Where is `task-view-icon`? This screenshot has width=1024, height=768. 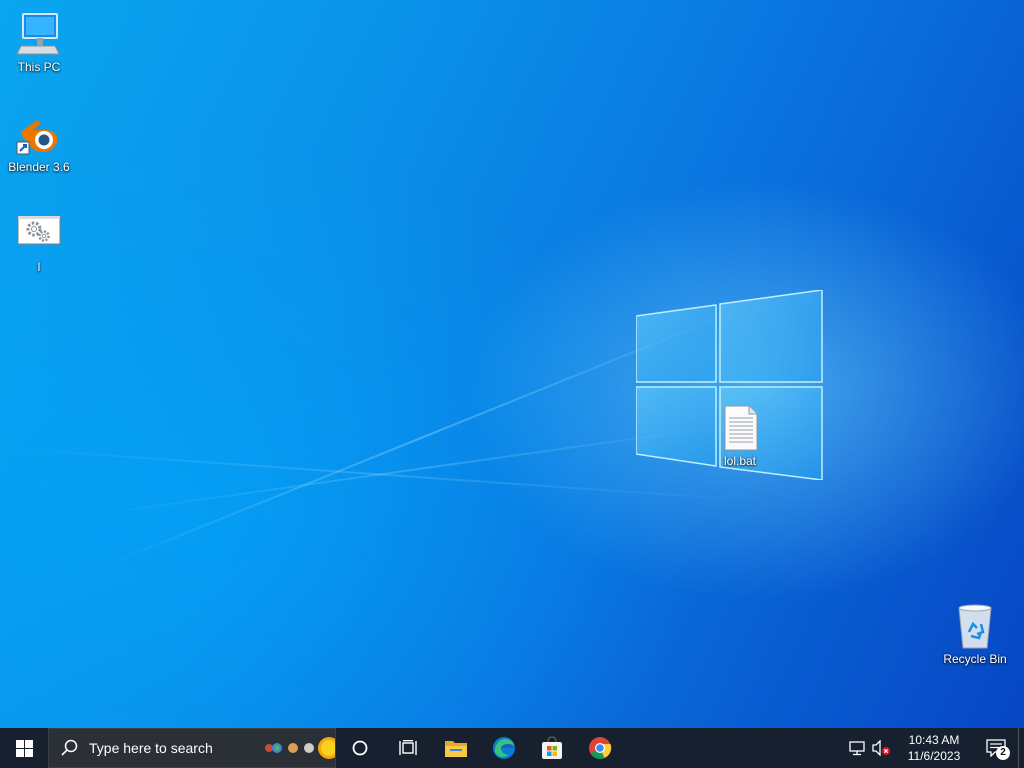 task-view-icon is located at coordinates (408, 747).